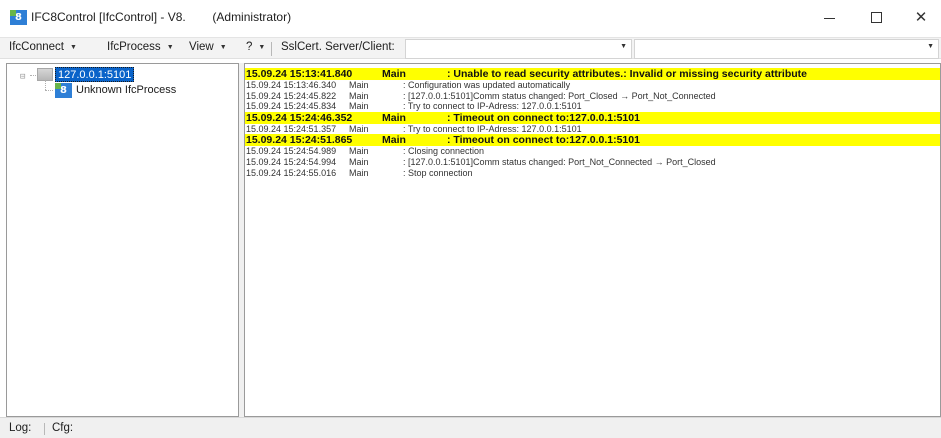 This screenshot has width=941, height=438. Describe the element at coordinates (62, 428) in the screenshot. I see `tab-cfg: Cfg:` at that location.